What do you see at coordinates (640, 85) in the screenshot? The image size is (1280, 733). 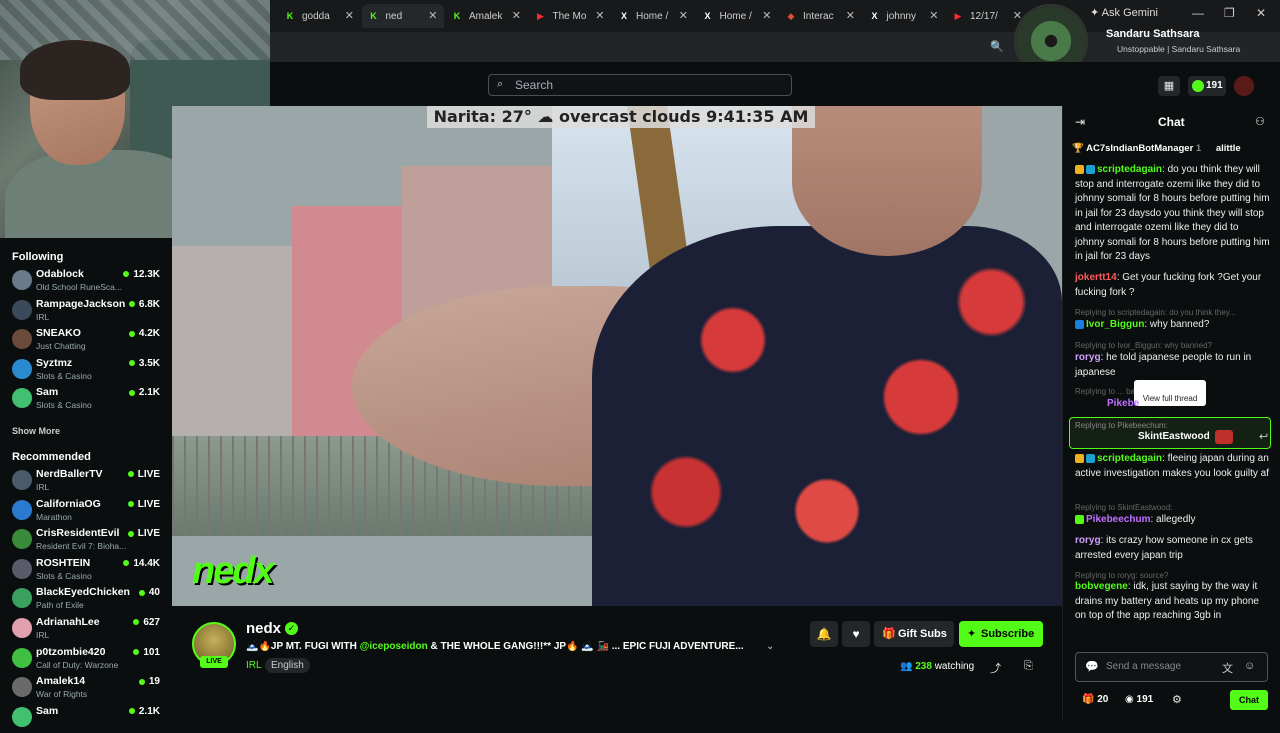 I see `search-input: Search` at bounding box center [640, 85].